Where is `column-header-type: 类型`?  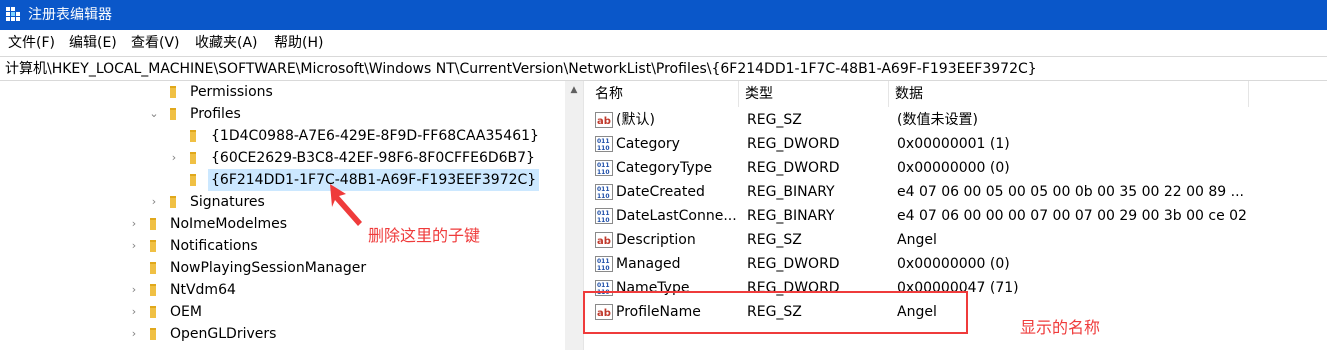 column-header-type: 类型 is located at coordinates (814, 94).